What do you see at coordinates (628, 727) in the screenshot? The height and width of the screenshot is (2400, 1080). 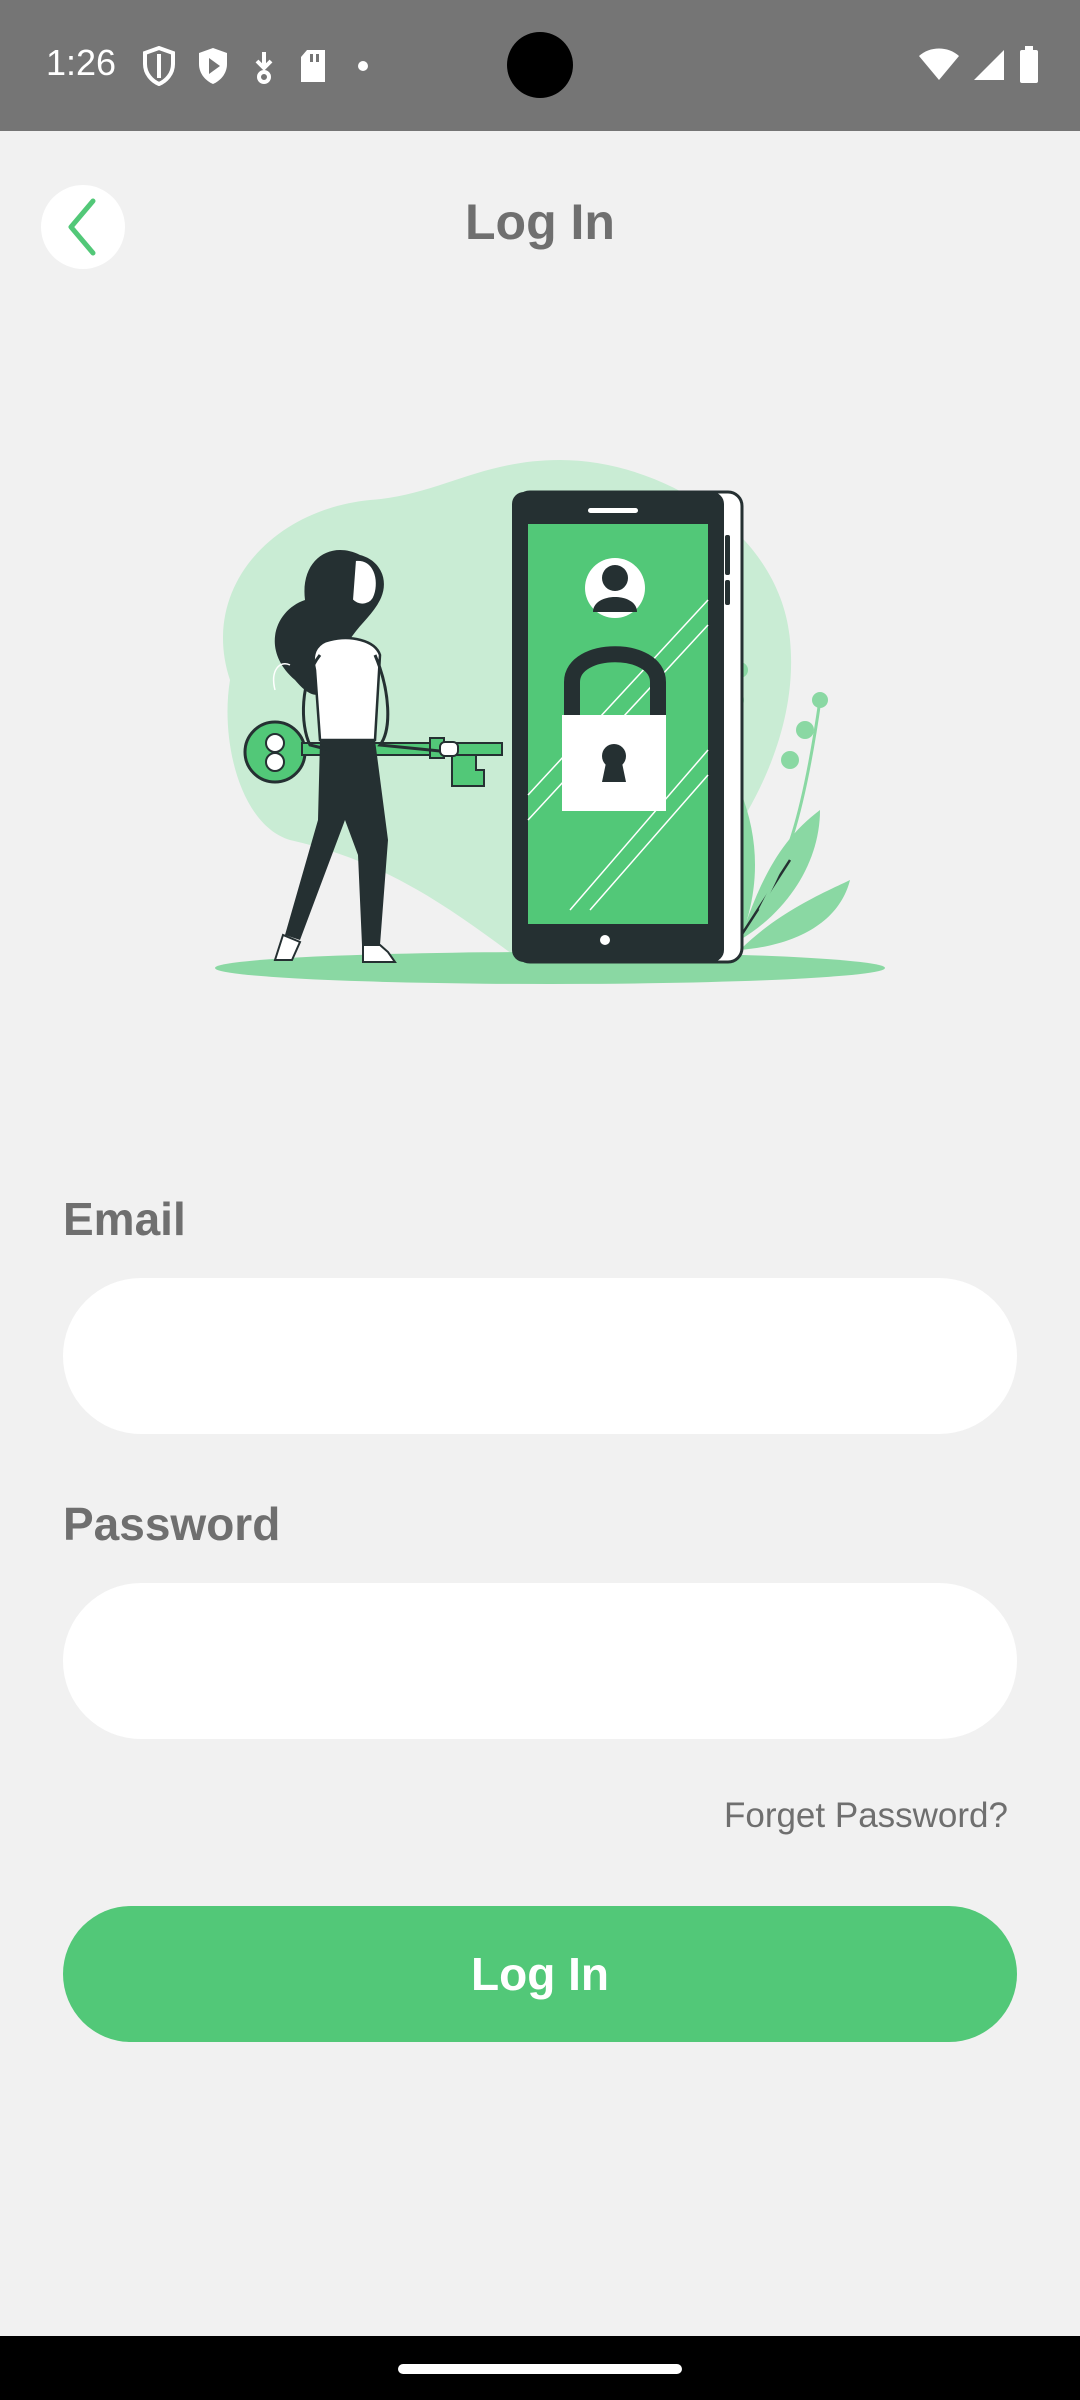 I see `phone-shape` at bounding box center [628, 727].